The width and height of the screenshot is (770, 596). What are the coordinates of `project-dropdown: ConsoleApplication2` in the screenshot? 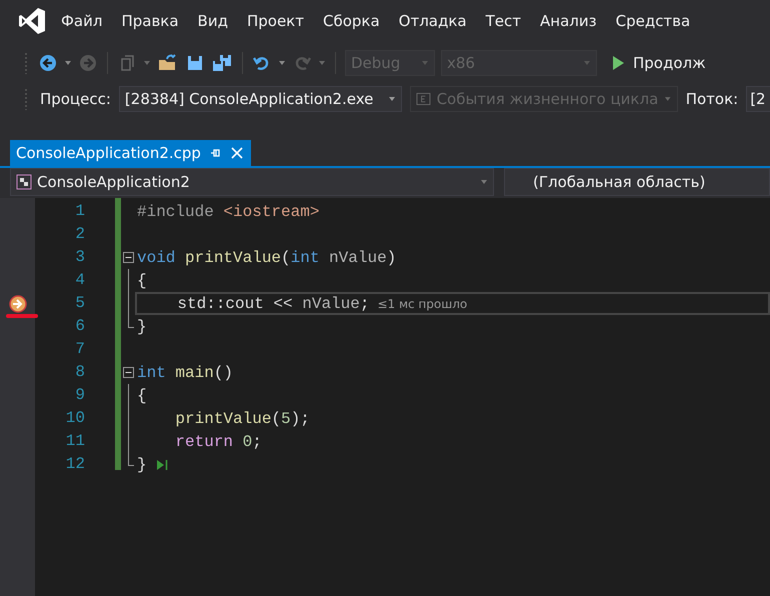 It's located at (252, 182).